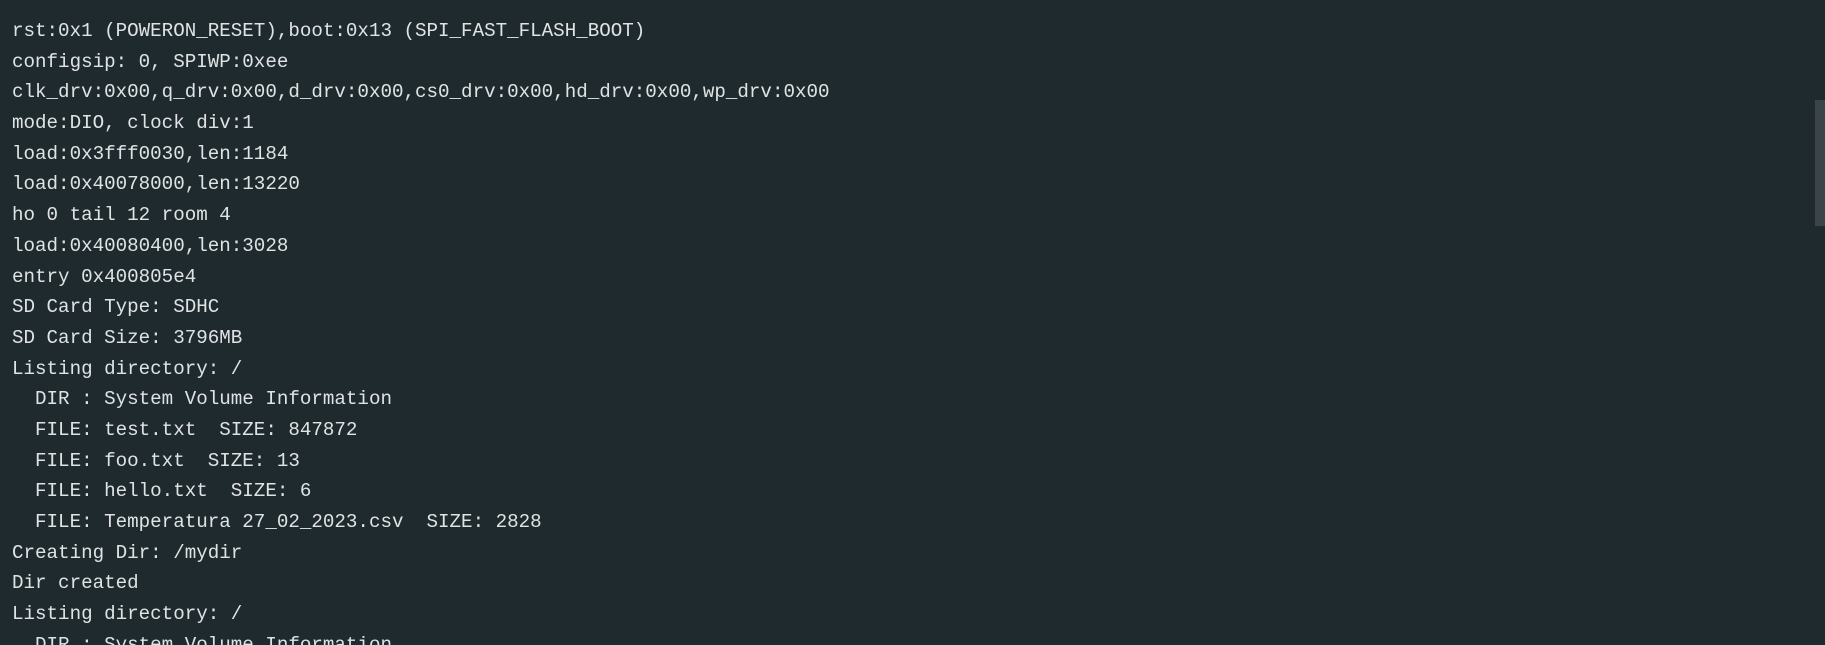 The width and height of the screenshot is (1825, 645). I want to click on log-line: FILE: foo.txt SIZE: 13, so click(156, 460).